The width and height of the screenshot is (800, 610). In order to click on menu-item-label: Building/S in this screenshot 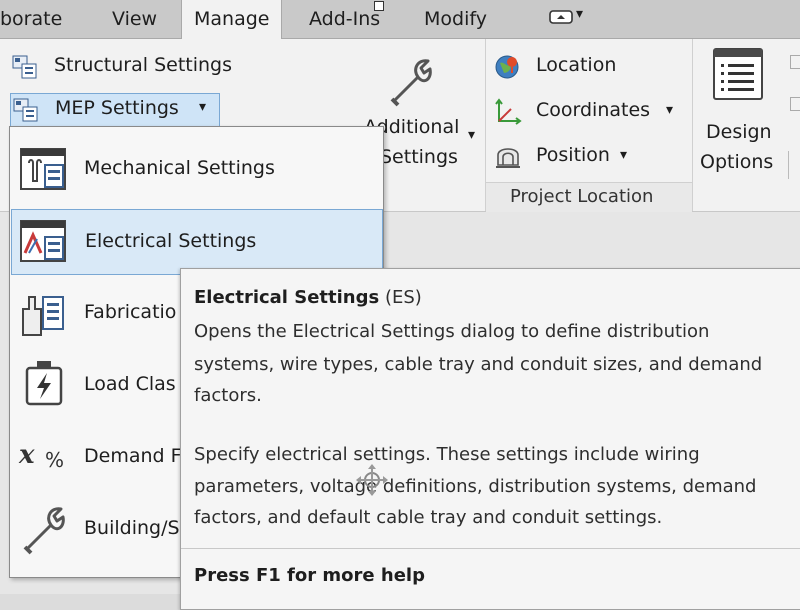, I will do `click(132, 528)`.